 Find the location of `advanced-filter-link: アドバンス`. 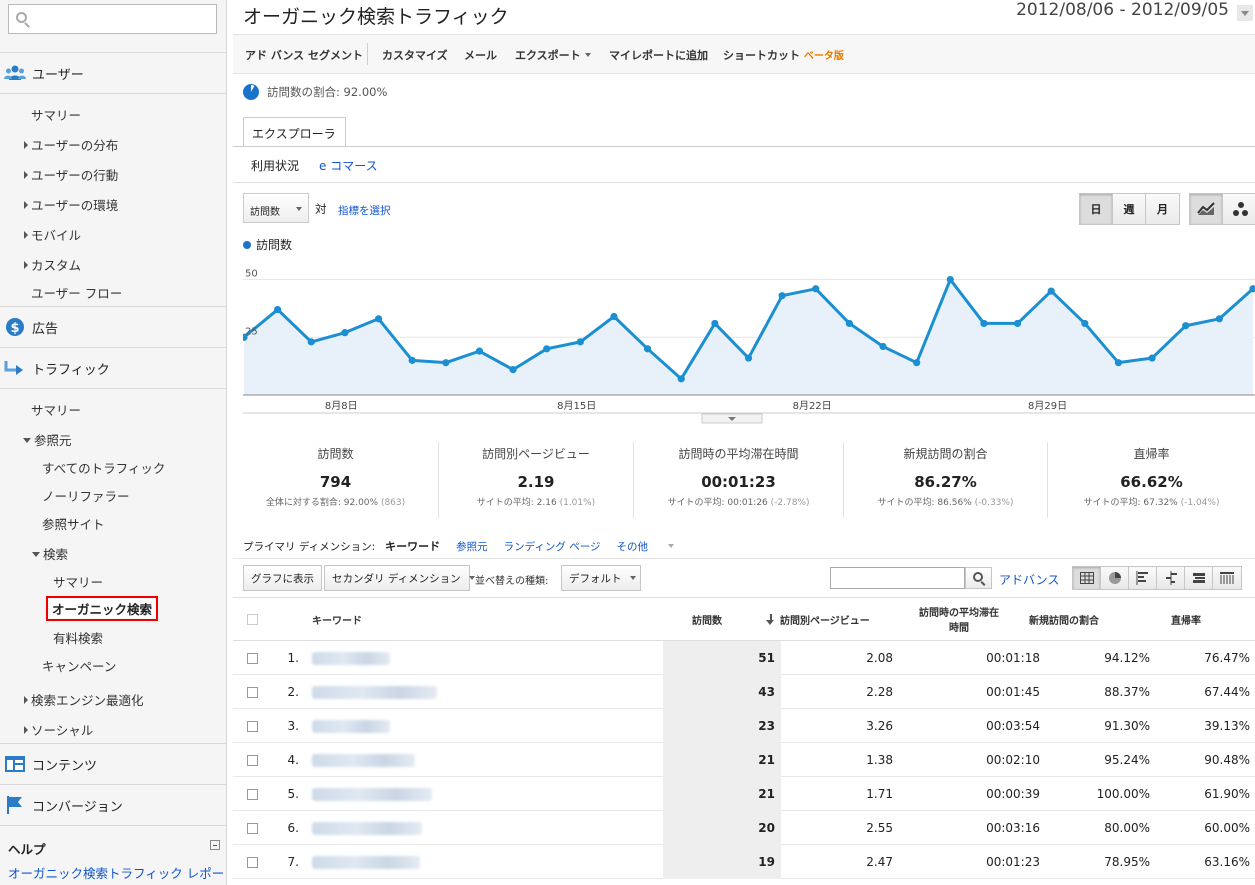

advanced-filter-link: アドバンス is located at coordinates (1029, 579).